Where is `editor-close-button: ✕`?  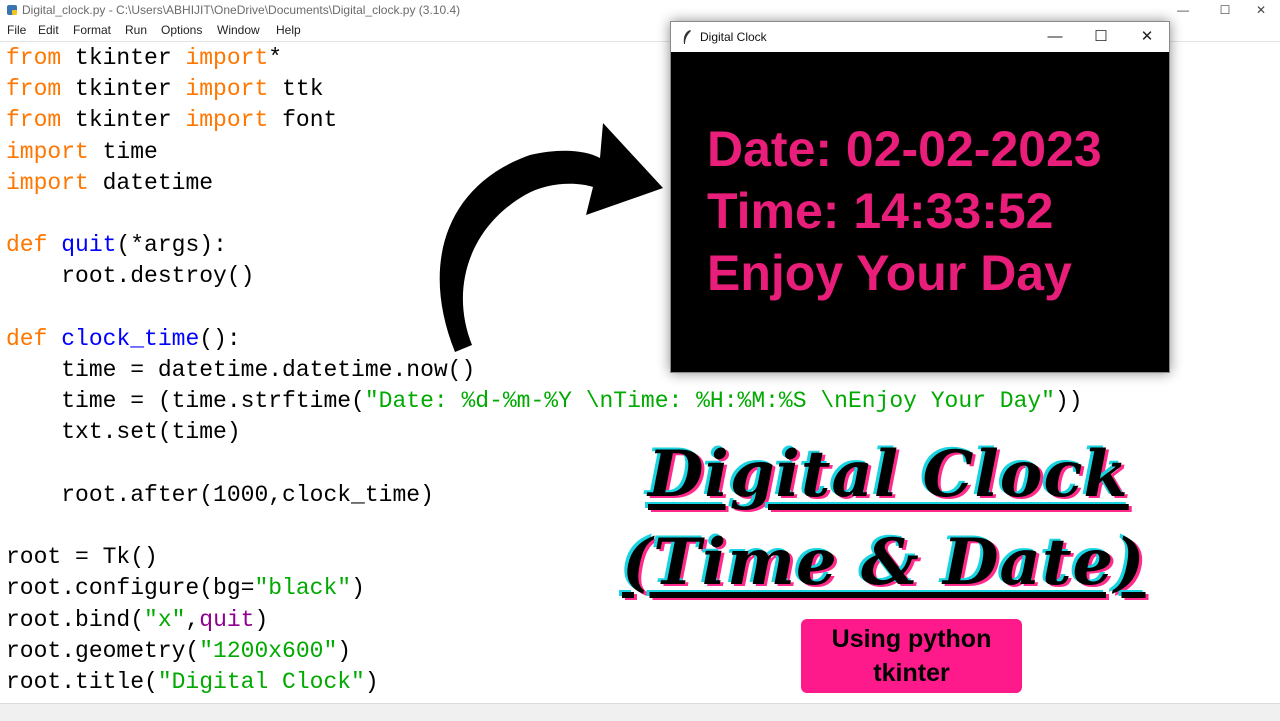
editor-close-button: ✕ is located at coordinates (1261, 10).